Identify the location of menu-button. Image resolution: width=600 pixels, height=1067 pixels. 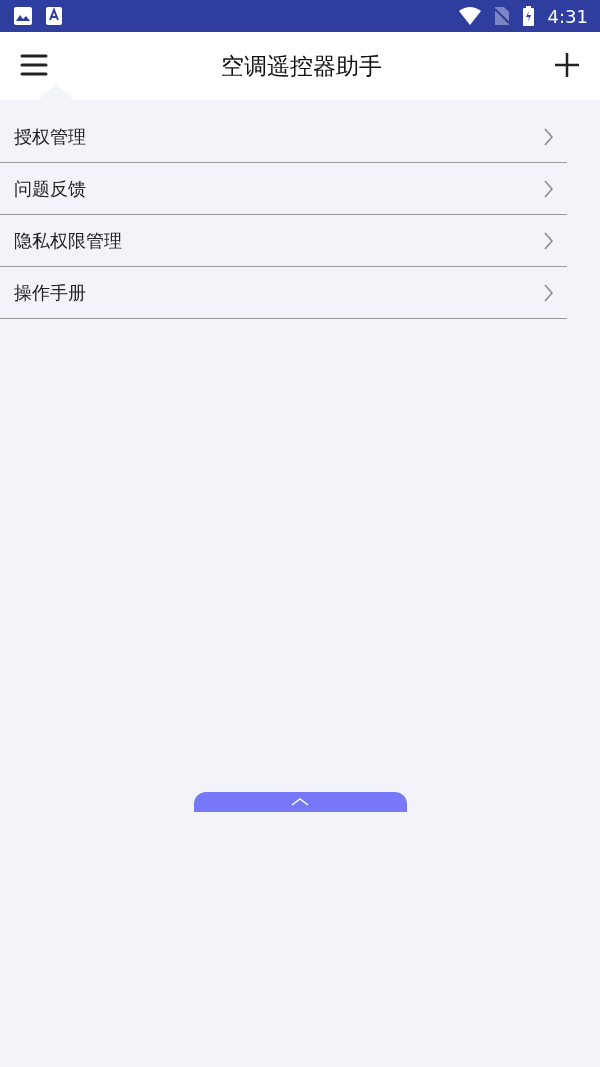
(34, 66).